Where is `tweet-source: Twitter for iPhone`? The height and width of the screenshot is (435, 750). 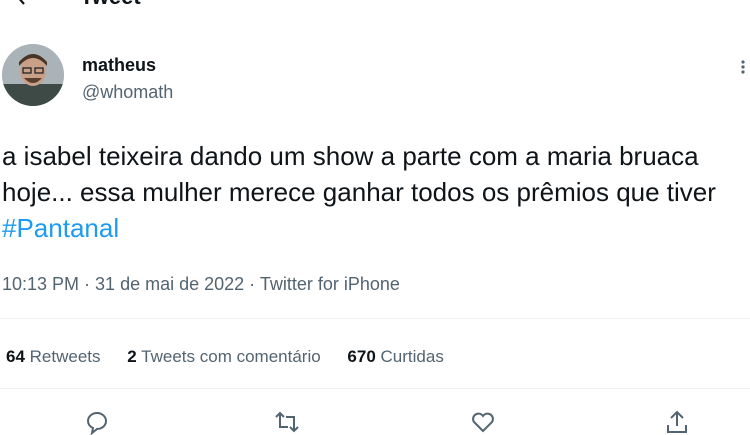 tweet-source: Twitter for iPhone is located at coordinates (330, 284).